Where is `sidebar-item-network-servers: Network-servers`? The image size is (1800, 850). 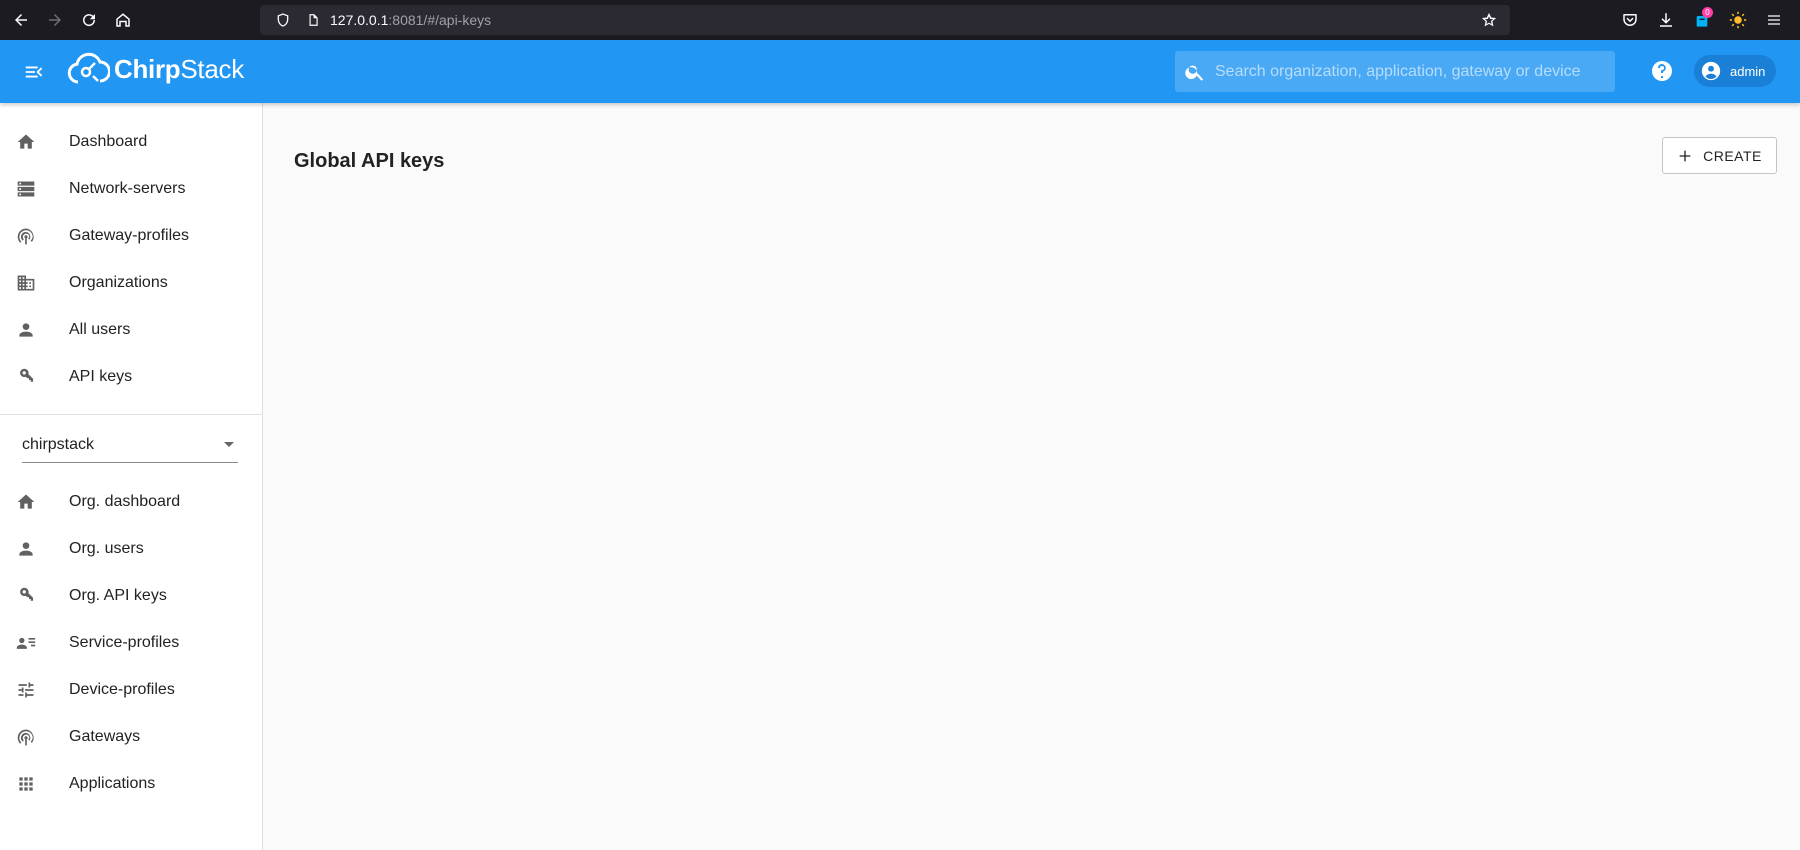 sidebar-item-network-servers: Network-servers is located at coordinates (131, 188).